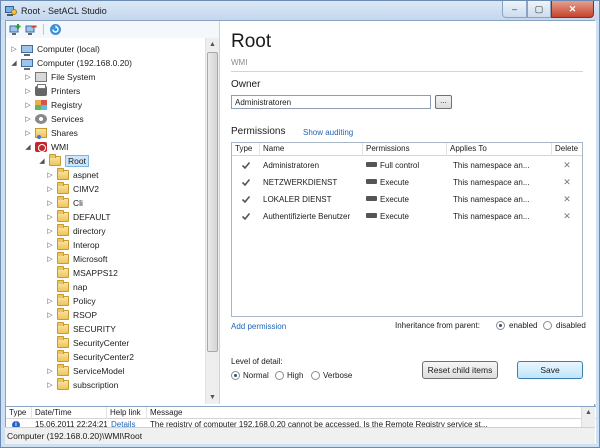 This screenshot has width=600, height=448. I want to click on tree-item: ▷ Policy, so click(71, 301).